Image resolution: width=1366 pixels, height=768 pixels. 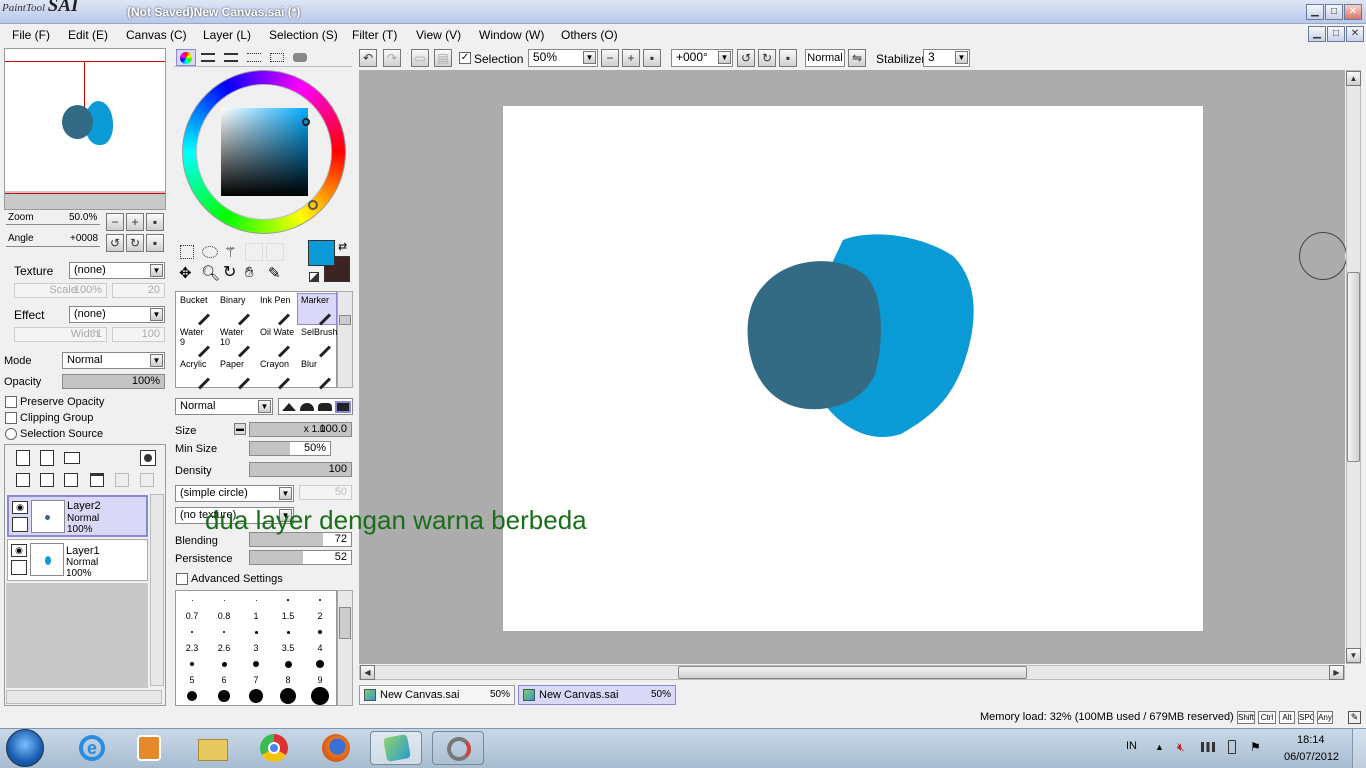 What do you see at coordinates (47, 480) in the screenshot?
I see `merge-down-icon` at bounding box center [47, 480].